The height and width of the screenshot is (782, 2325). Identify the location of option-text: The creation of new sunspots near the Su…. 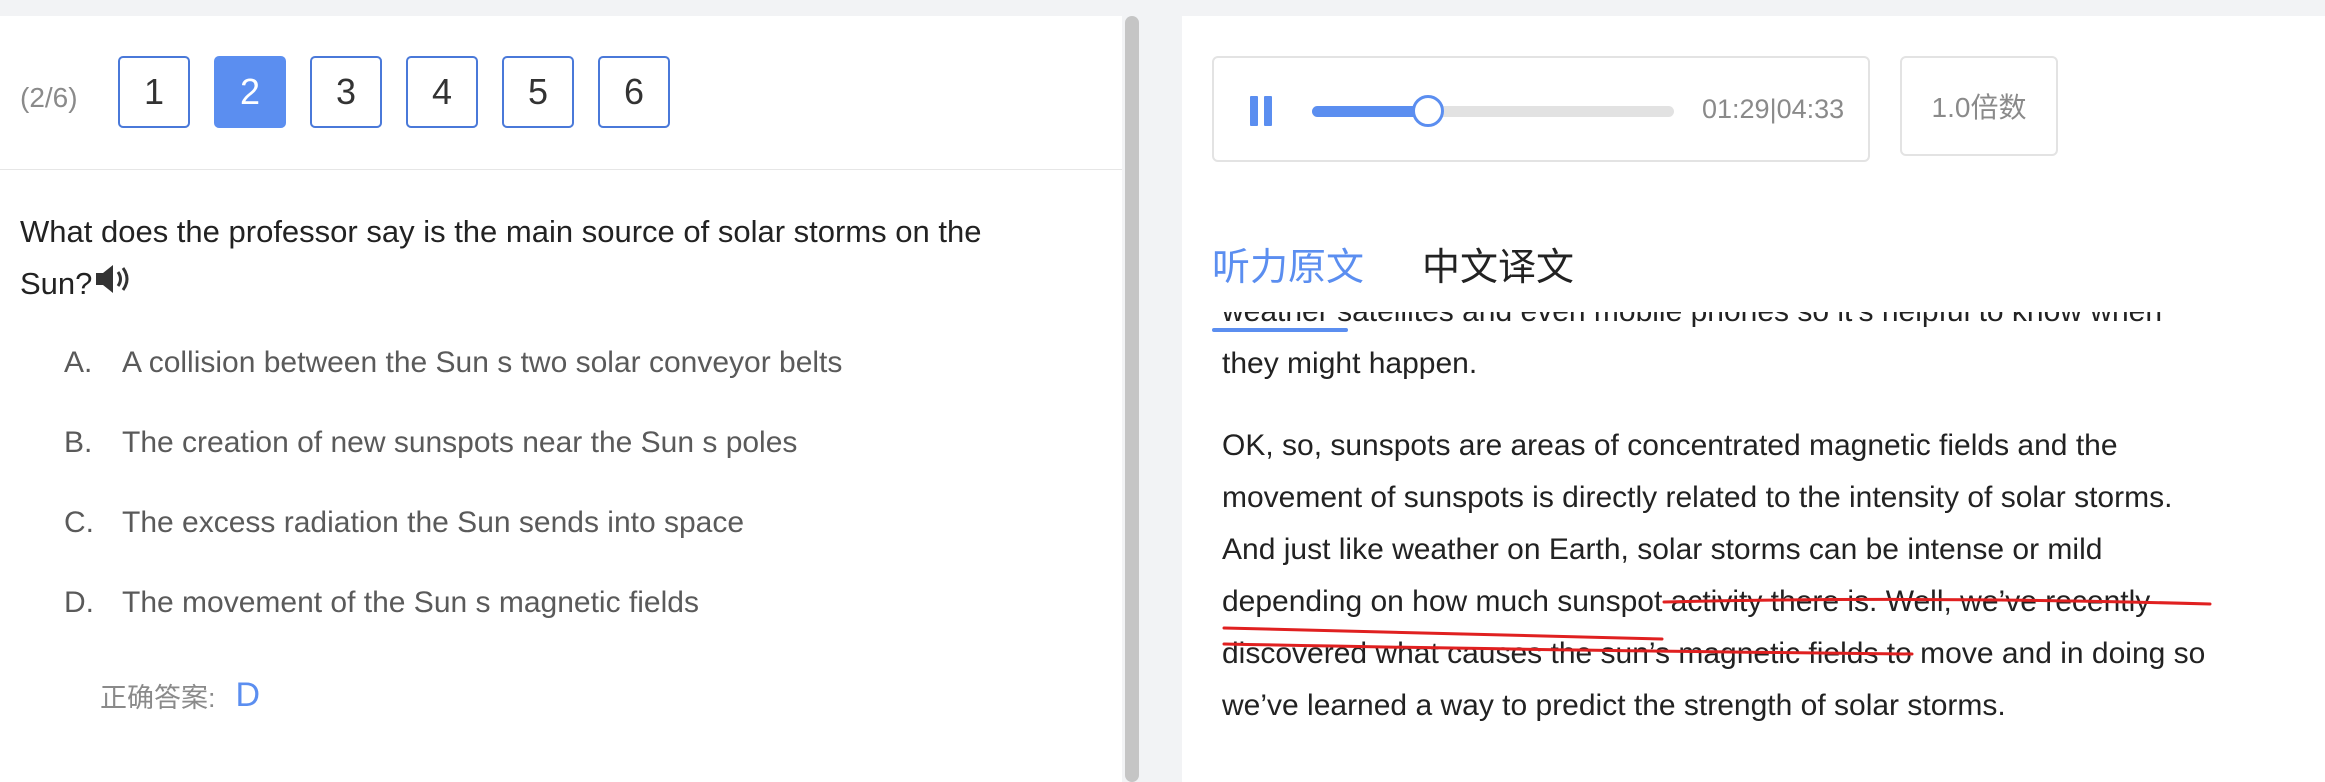
(460, 442).